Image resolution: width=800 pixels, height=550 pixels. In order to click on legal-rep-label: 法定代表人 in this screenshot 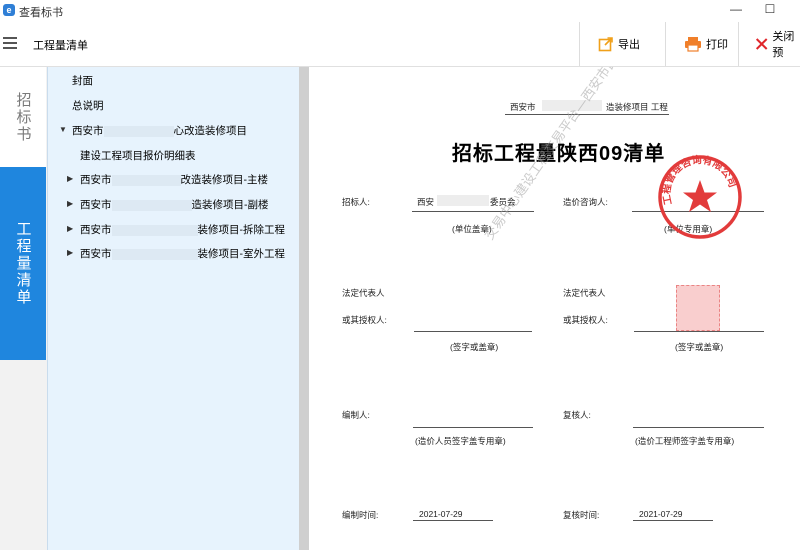, I will do `click(363, 293)`.